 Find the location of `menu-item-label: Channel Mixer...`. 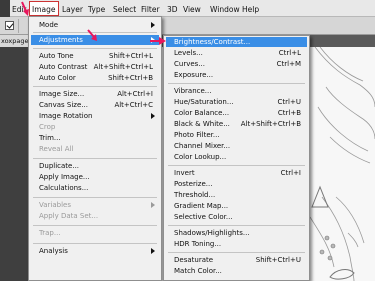

menu-item-label: Channel Mixer... is located at coordinates (202, 146).